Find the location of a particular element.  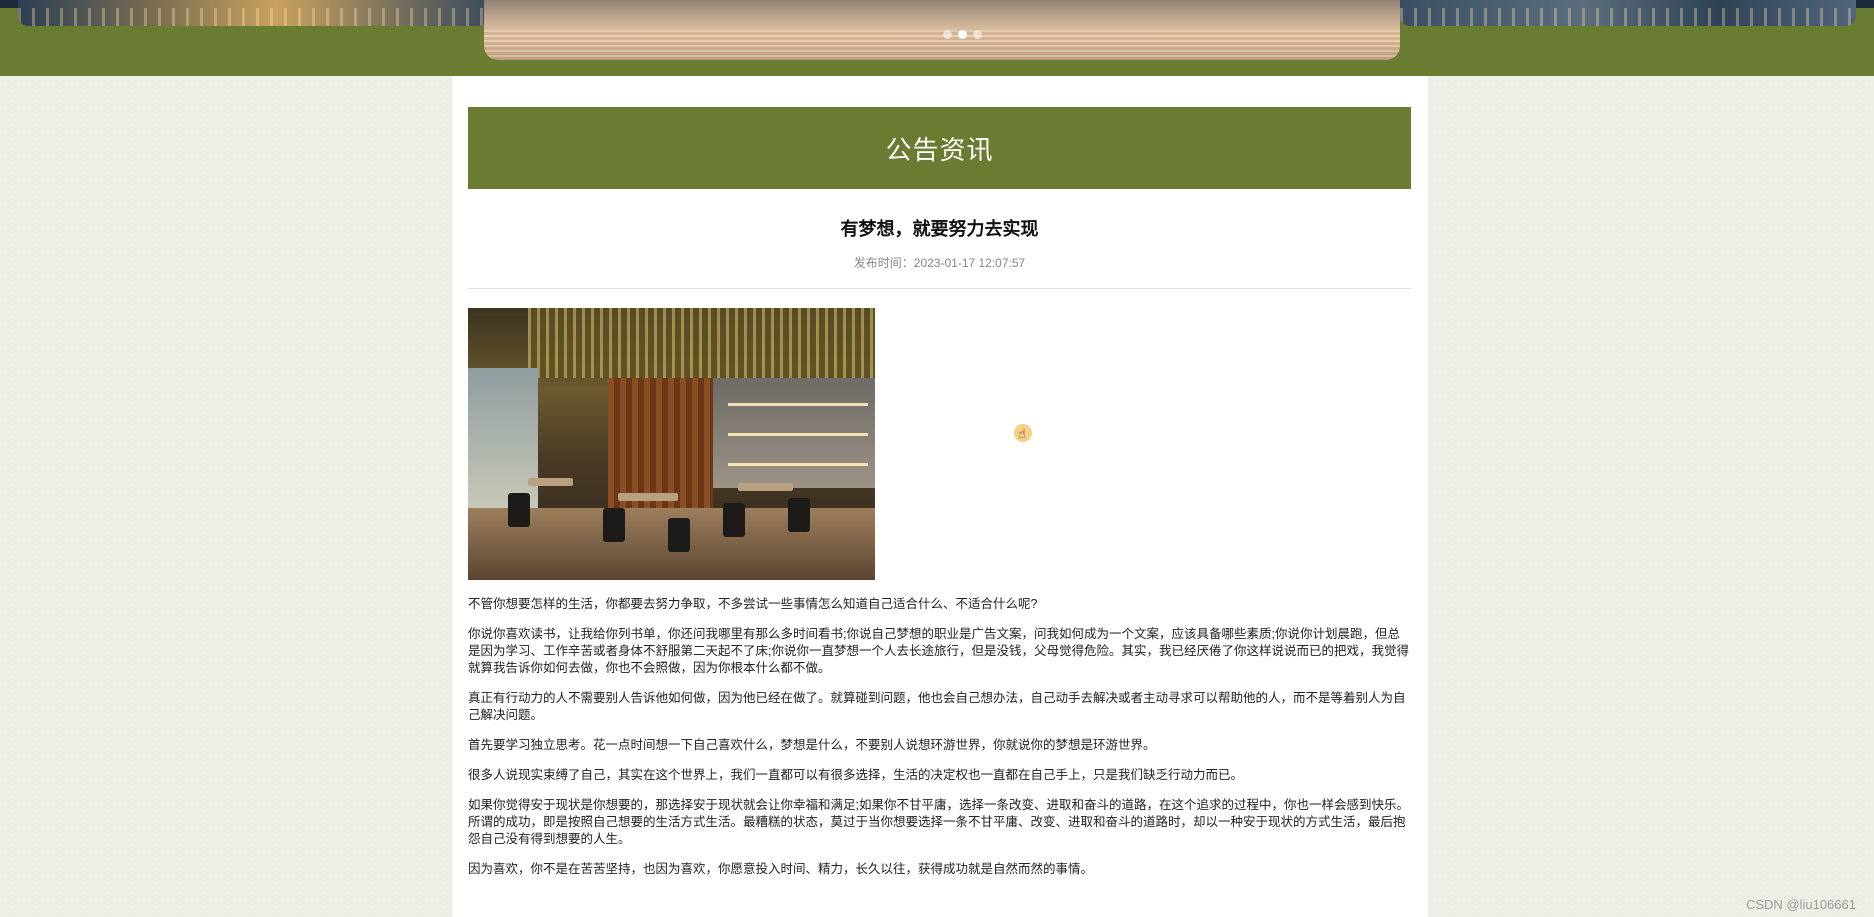

image-ceiling-lights is located at coordinates (701, 343).